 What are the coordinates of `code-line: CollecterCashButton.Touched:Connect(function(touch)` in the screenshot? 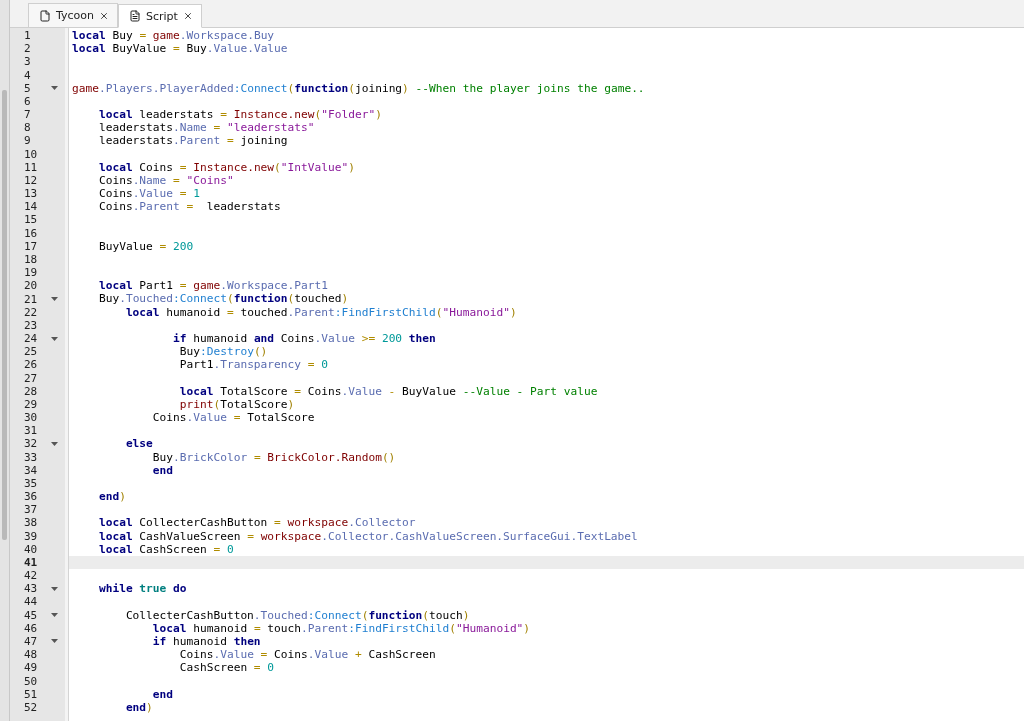 It's located at (297, 615).